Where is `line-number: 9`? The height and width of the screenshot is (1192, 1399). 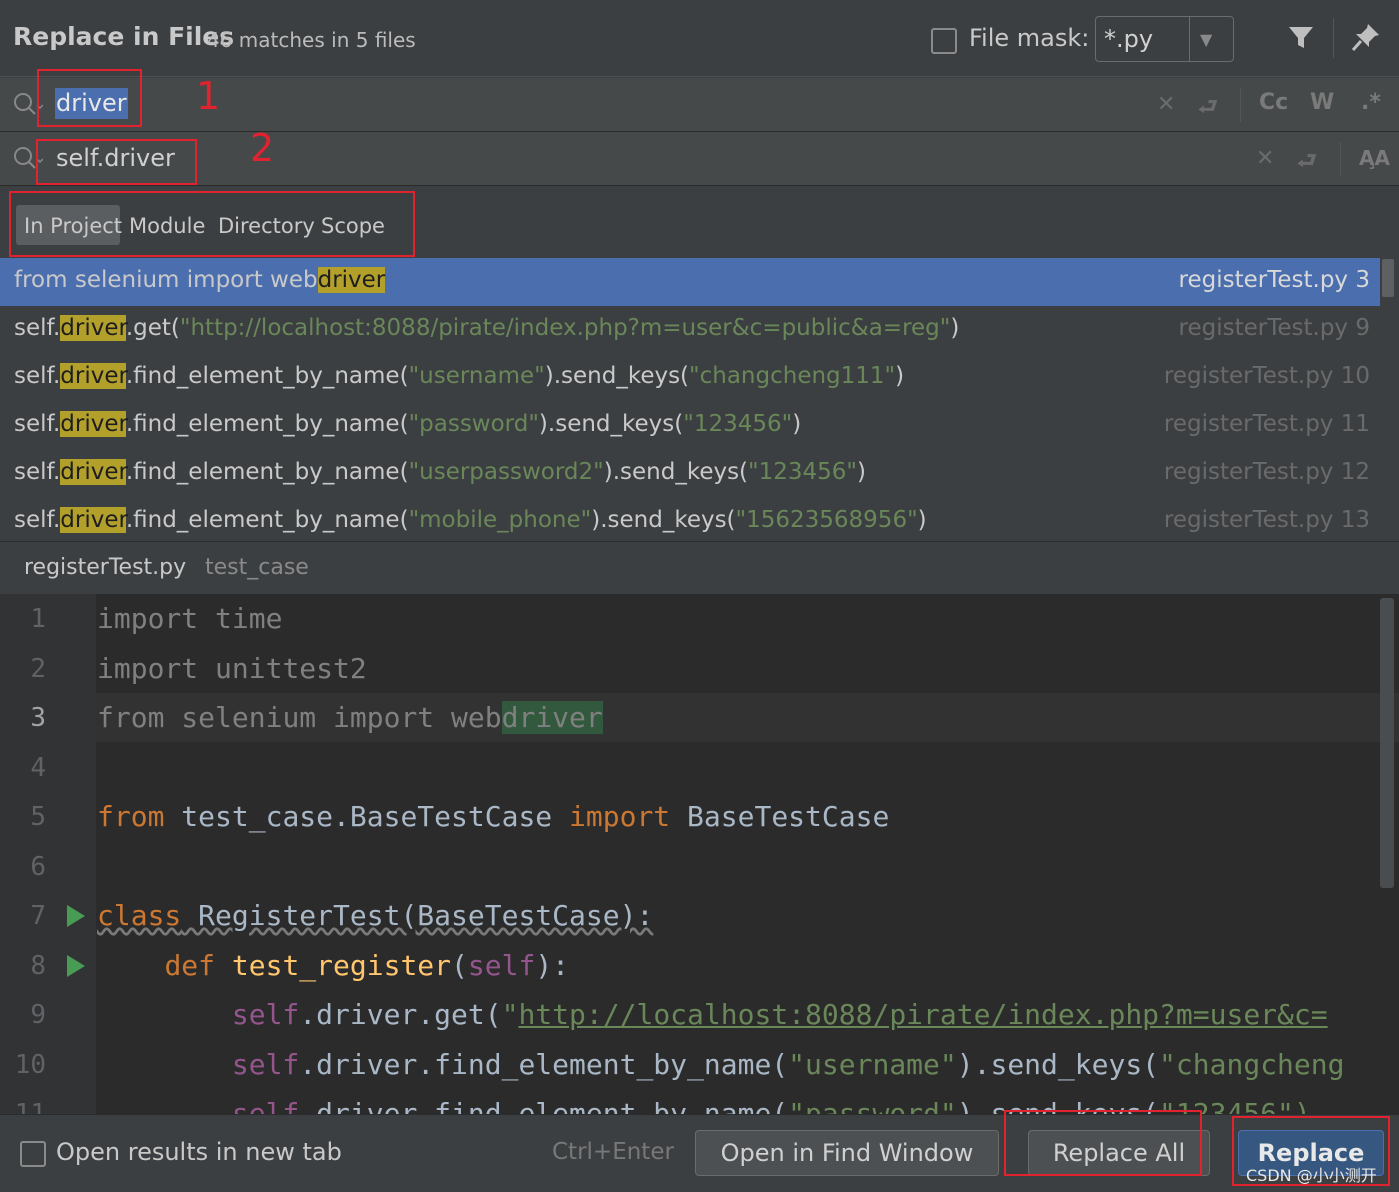
line-number: 9 is located at coordinates (38, 1015).